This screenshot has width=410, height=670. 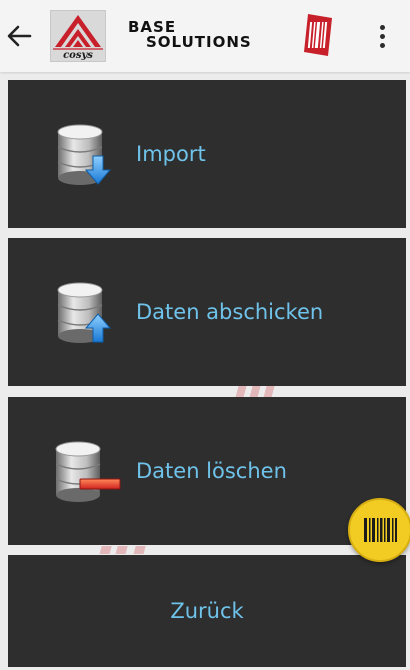 I want to click on top-app-bar: cosys BASE SOLUTIONS, so click(x=205, y=36).